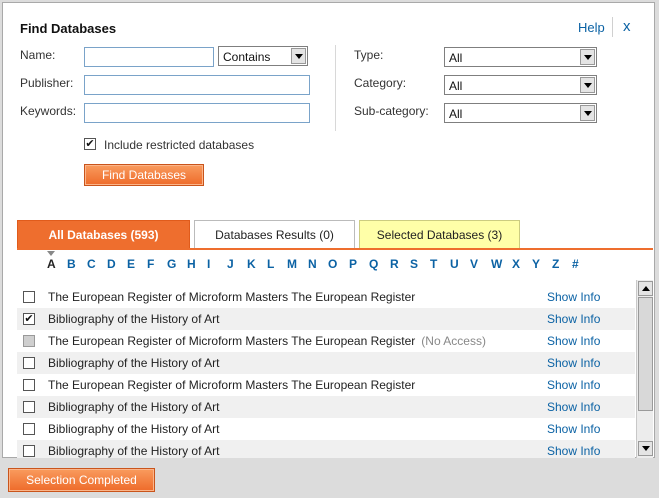 This screenshot has height=498, width=659. Describe the element at coordinates (520, 85) in the screenshot. I see `category-select: All` at that location.